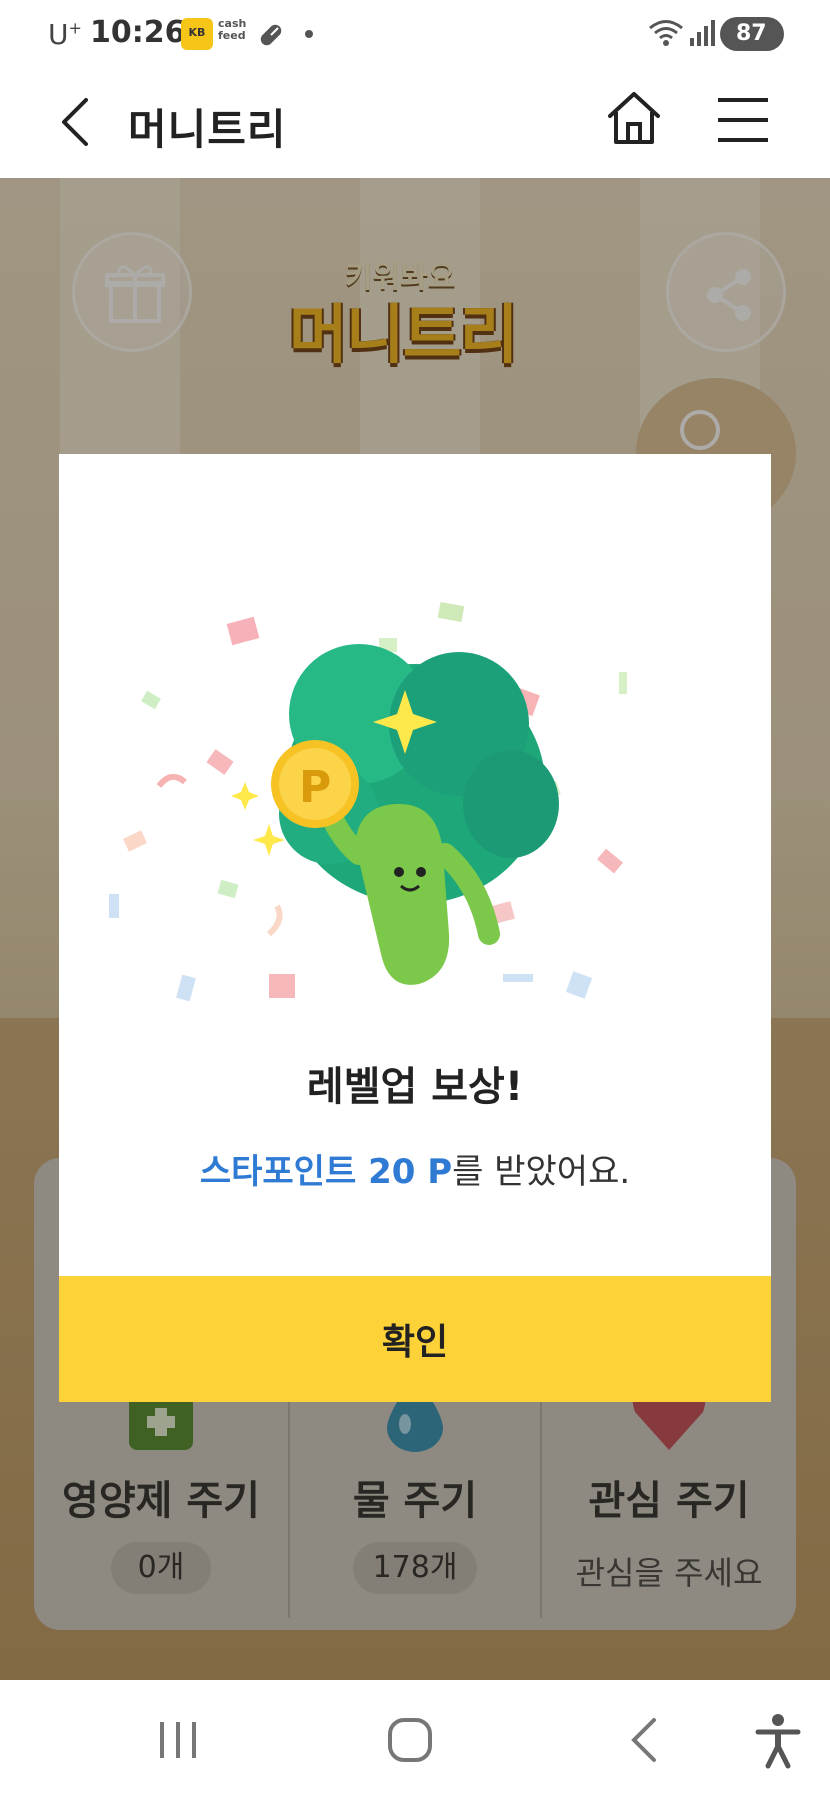  I want to click on celebration-illustration: P, so click(368, 802).